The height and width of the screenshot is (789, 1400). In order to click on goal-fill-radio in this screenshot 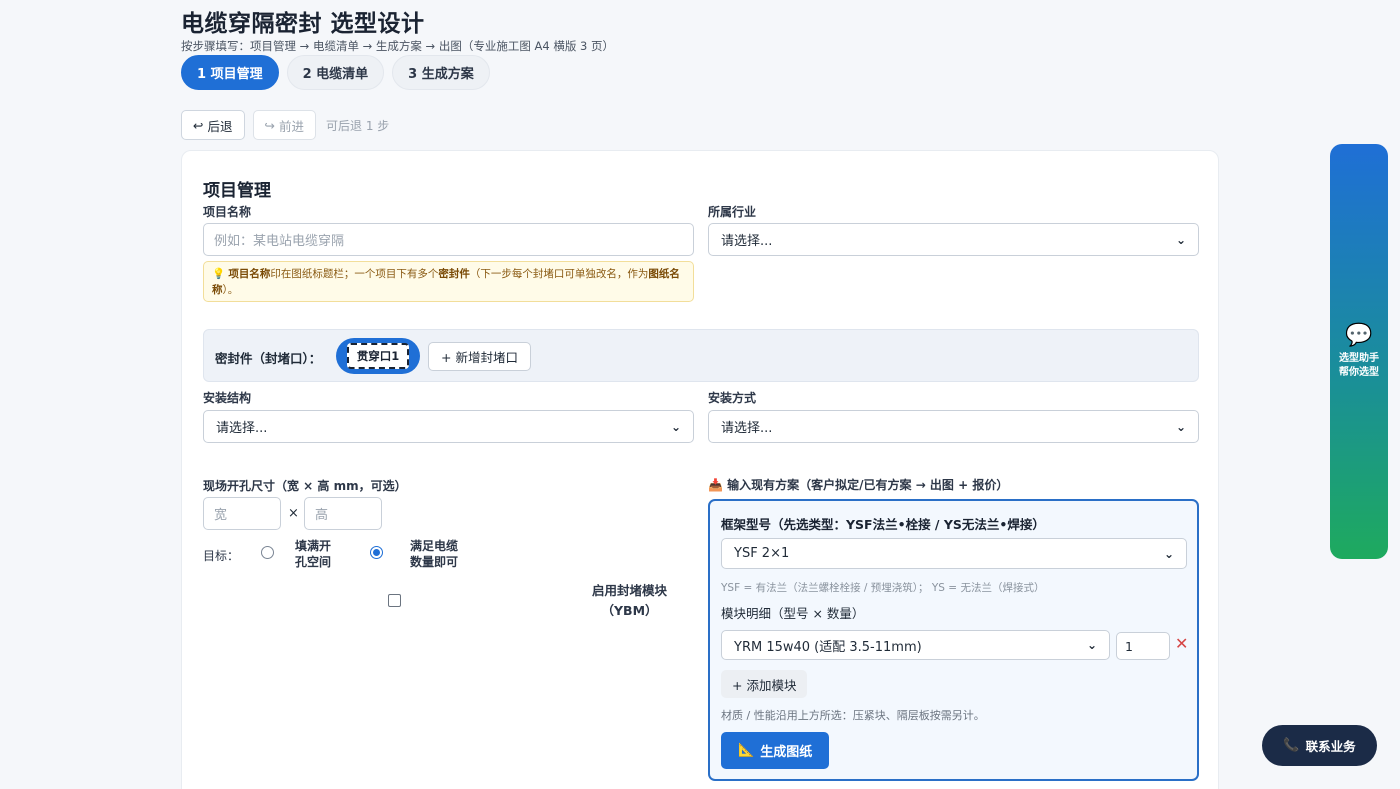, I will do `click(267, 552)`.